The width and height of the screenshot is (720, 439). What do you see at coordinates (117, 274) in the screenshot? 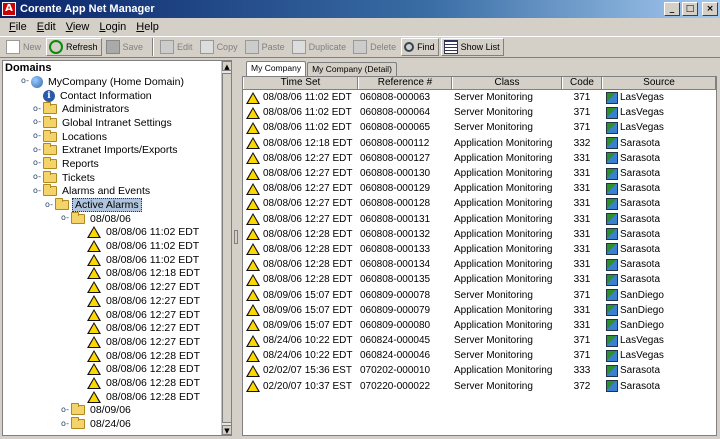
I see `tree-alarm-item: 08/08/06 12:18 EDT` at bounding box center [117, 274].